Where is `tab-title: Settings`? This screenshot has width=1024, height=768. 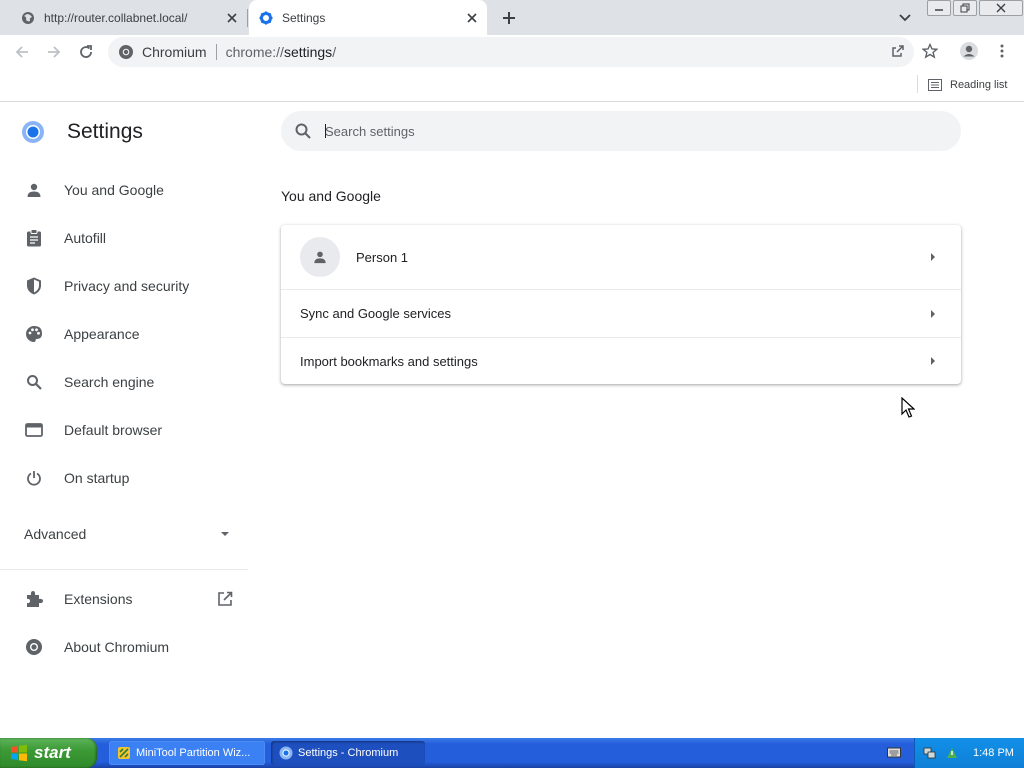
tab-title: Settings is located at coordinates (304, 17).